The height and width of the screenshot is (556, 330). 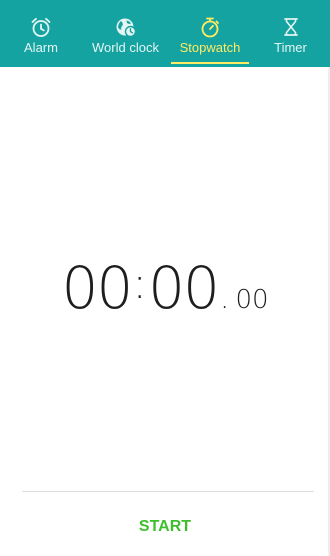 I want to click on alarm-clock-icon, so click(x=41, y=27).